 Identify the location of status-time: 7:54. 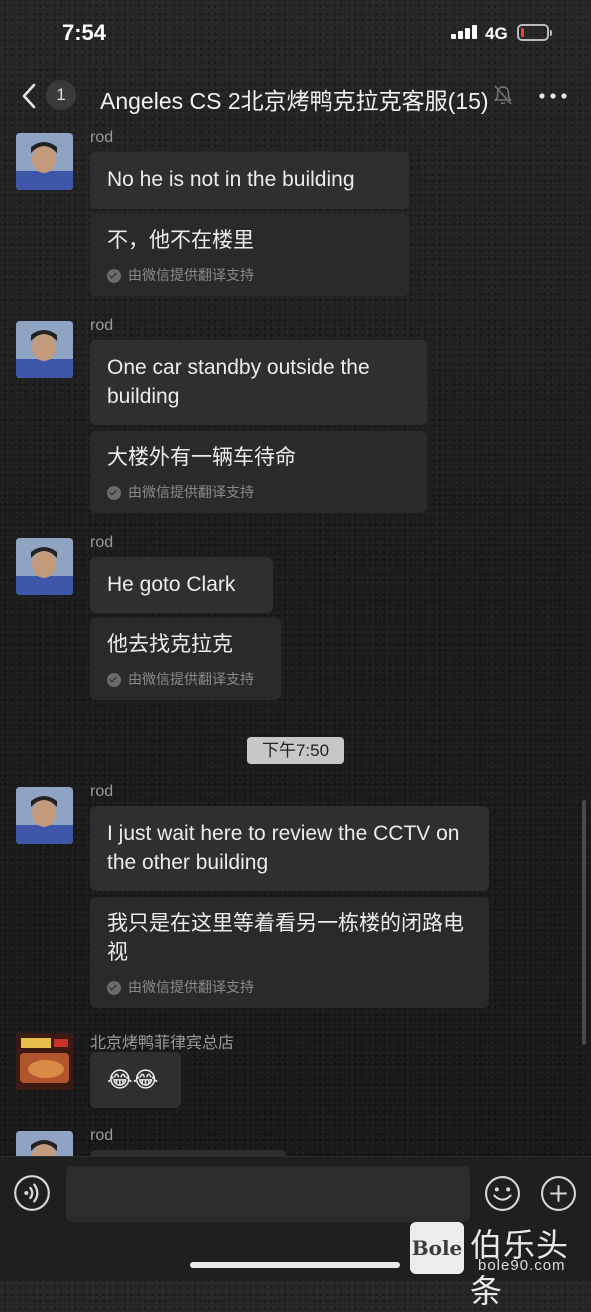
(84, 32).